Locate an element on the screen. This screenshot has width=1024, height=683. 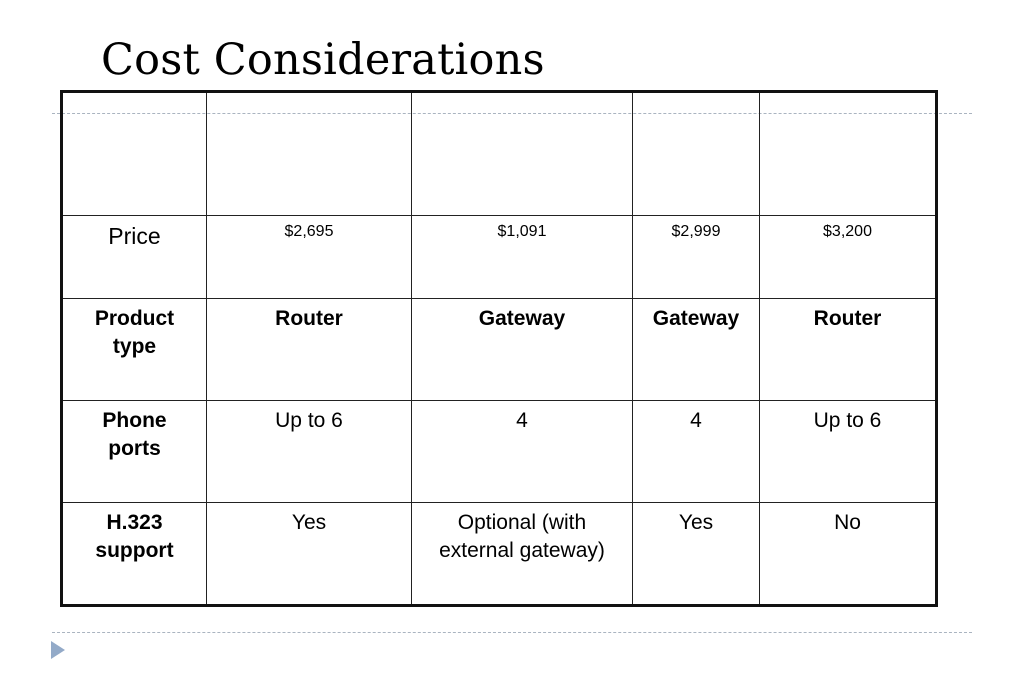
price-value: $2,695 is located at coordinates (309, 257).